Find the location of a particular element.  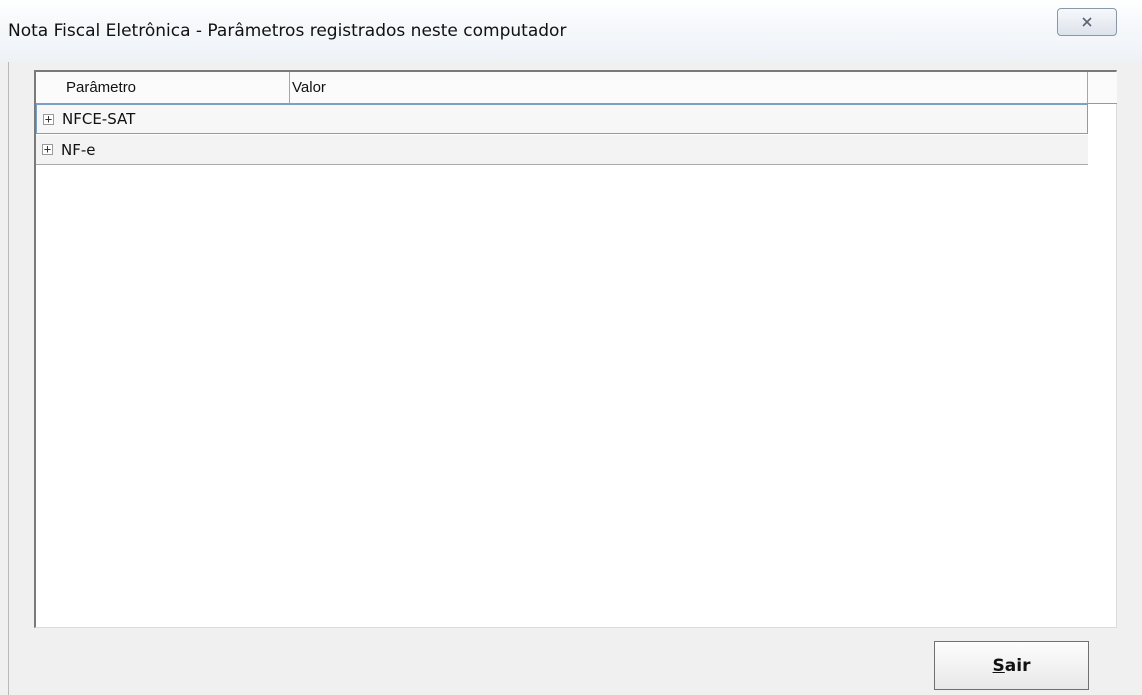

exit-button: Sair is located at coordinates (1011, 665).